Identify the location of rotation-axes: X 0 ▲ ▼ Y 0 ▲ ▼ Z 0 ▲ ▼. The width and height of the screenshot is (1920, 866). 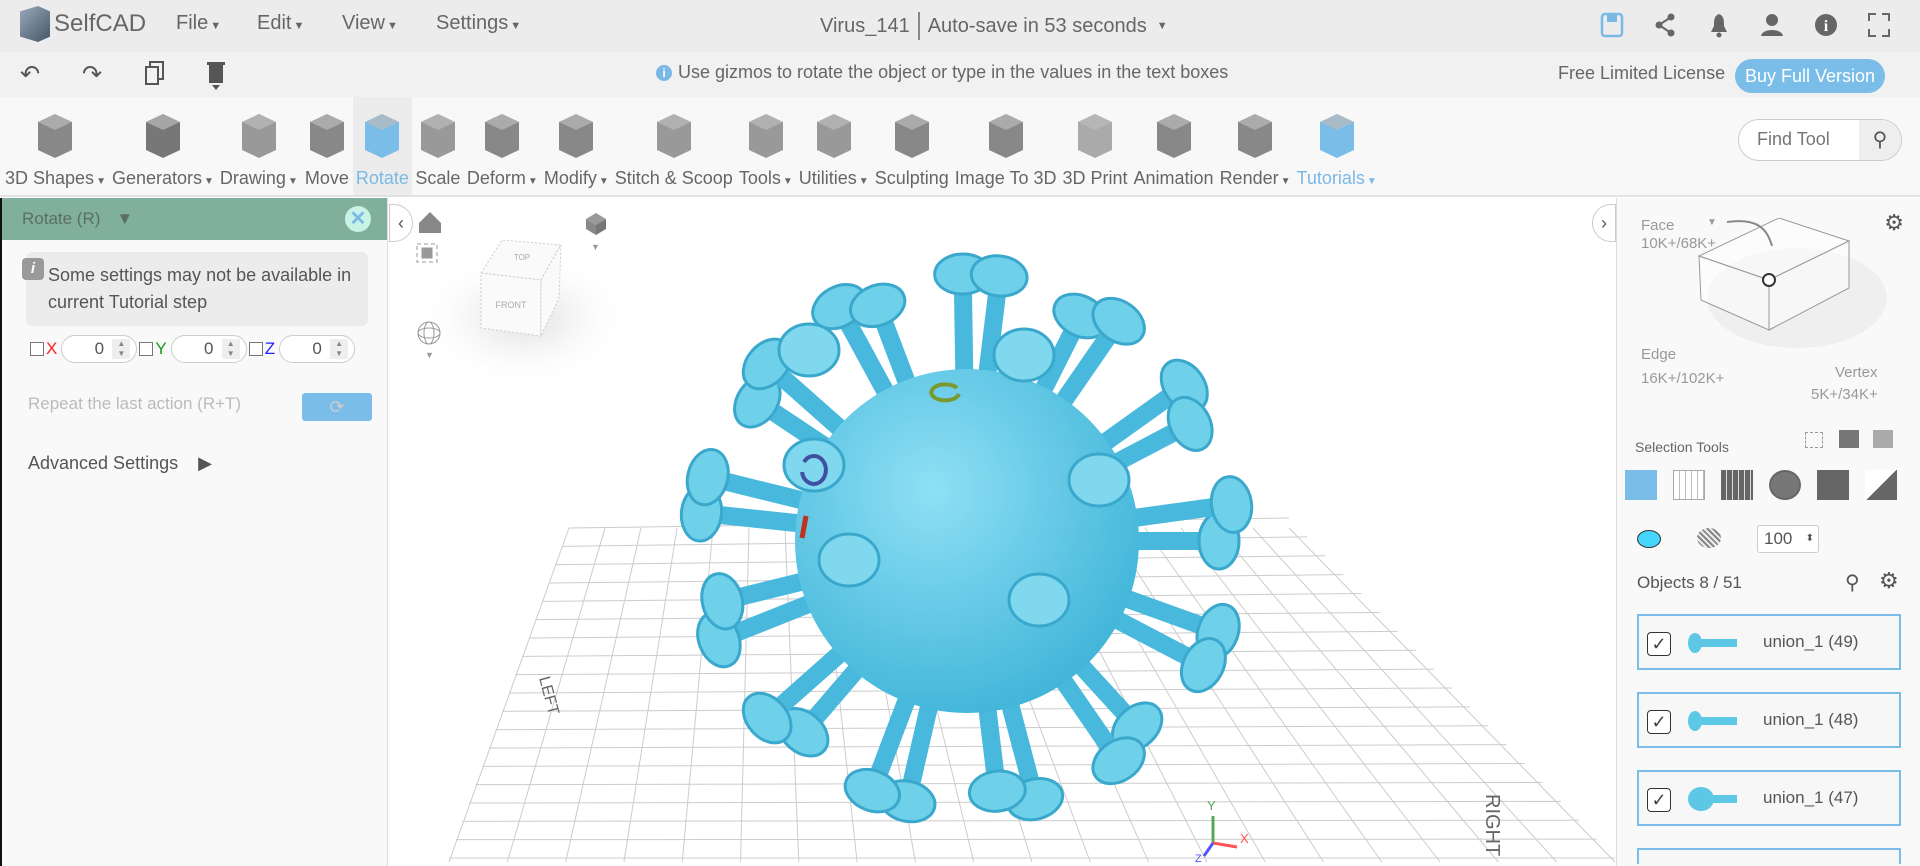
(193, 349).